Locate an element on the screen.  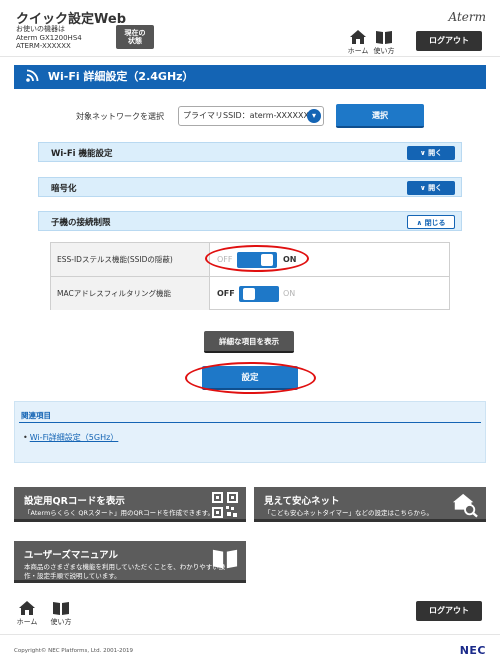
related-link-5ghz: Wi-Fi詳細設定（5GHz） is located at coordinates (71, 437).